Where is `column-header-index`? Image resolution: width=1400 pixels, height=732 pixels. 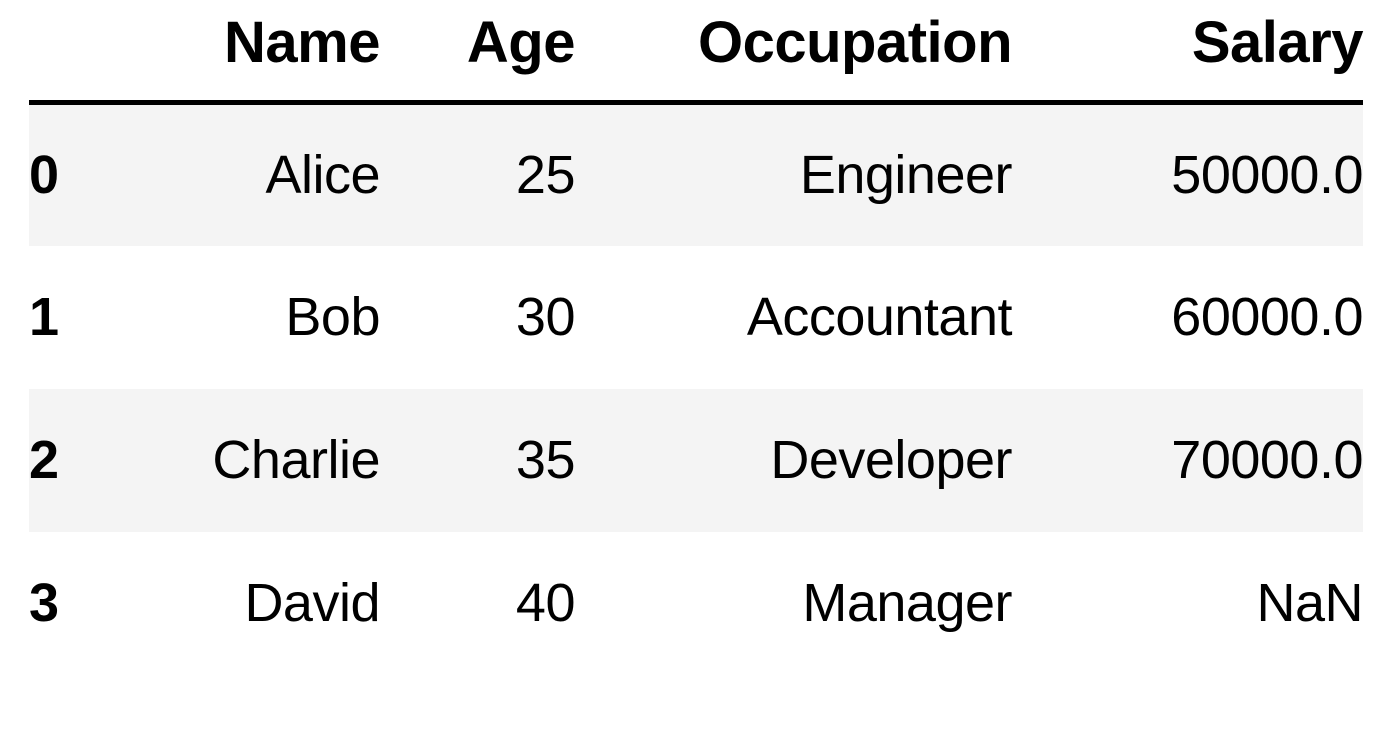 column-header-index is located at coordinates (62, 52).